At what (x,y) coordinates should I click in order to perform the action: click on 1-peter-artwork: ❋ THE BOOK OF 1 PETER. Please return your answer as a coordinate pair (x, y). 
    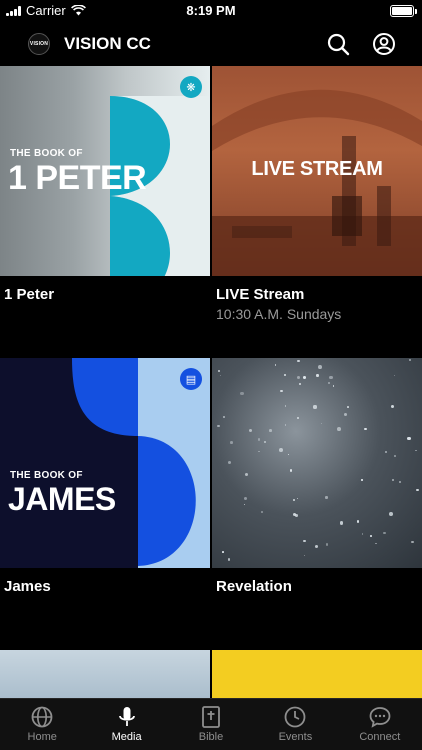
    Looking at the image, I should click on (105, 171).